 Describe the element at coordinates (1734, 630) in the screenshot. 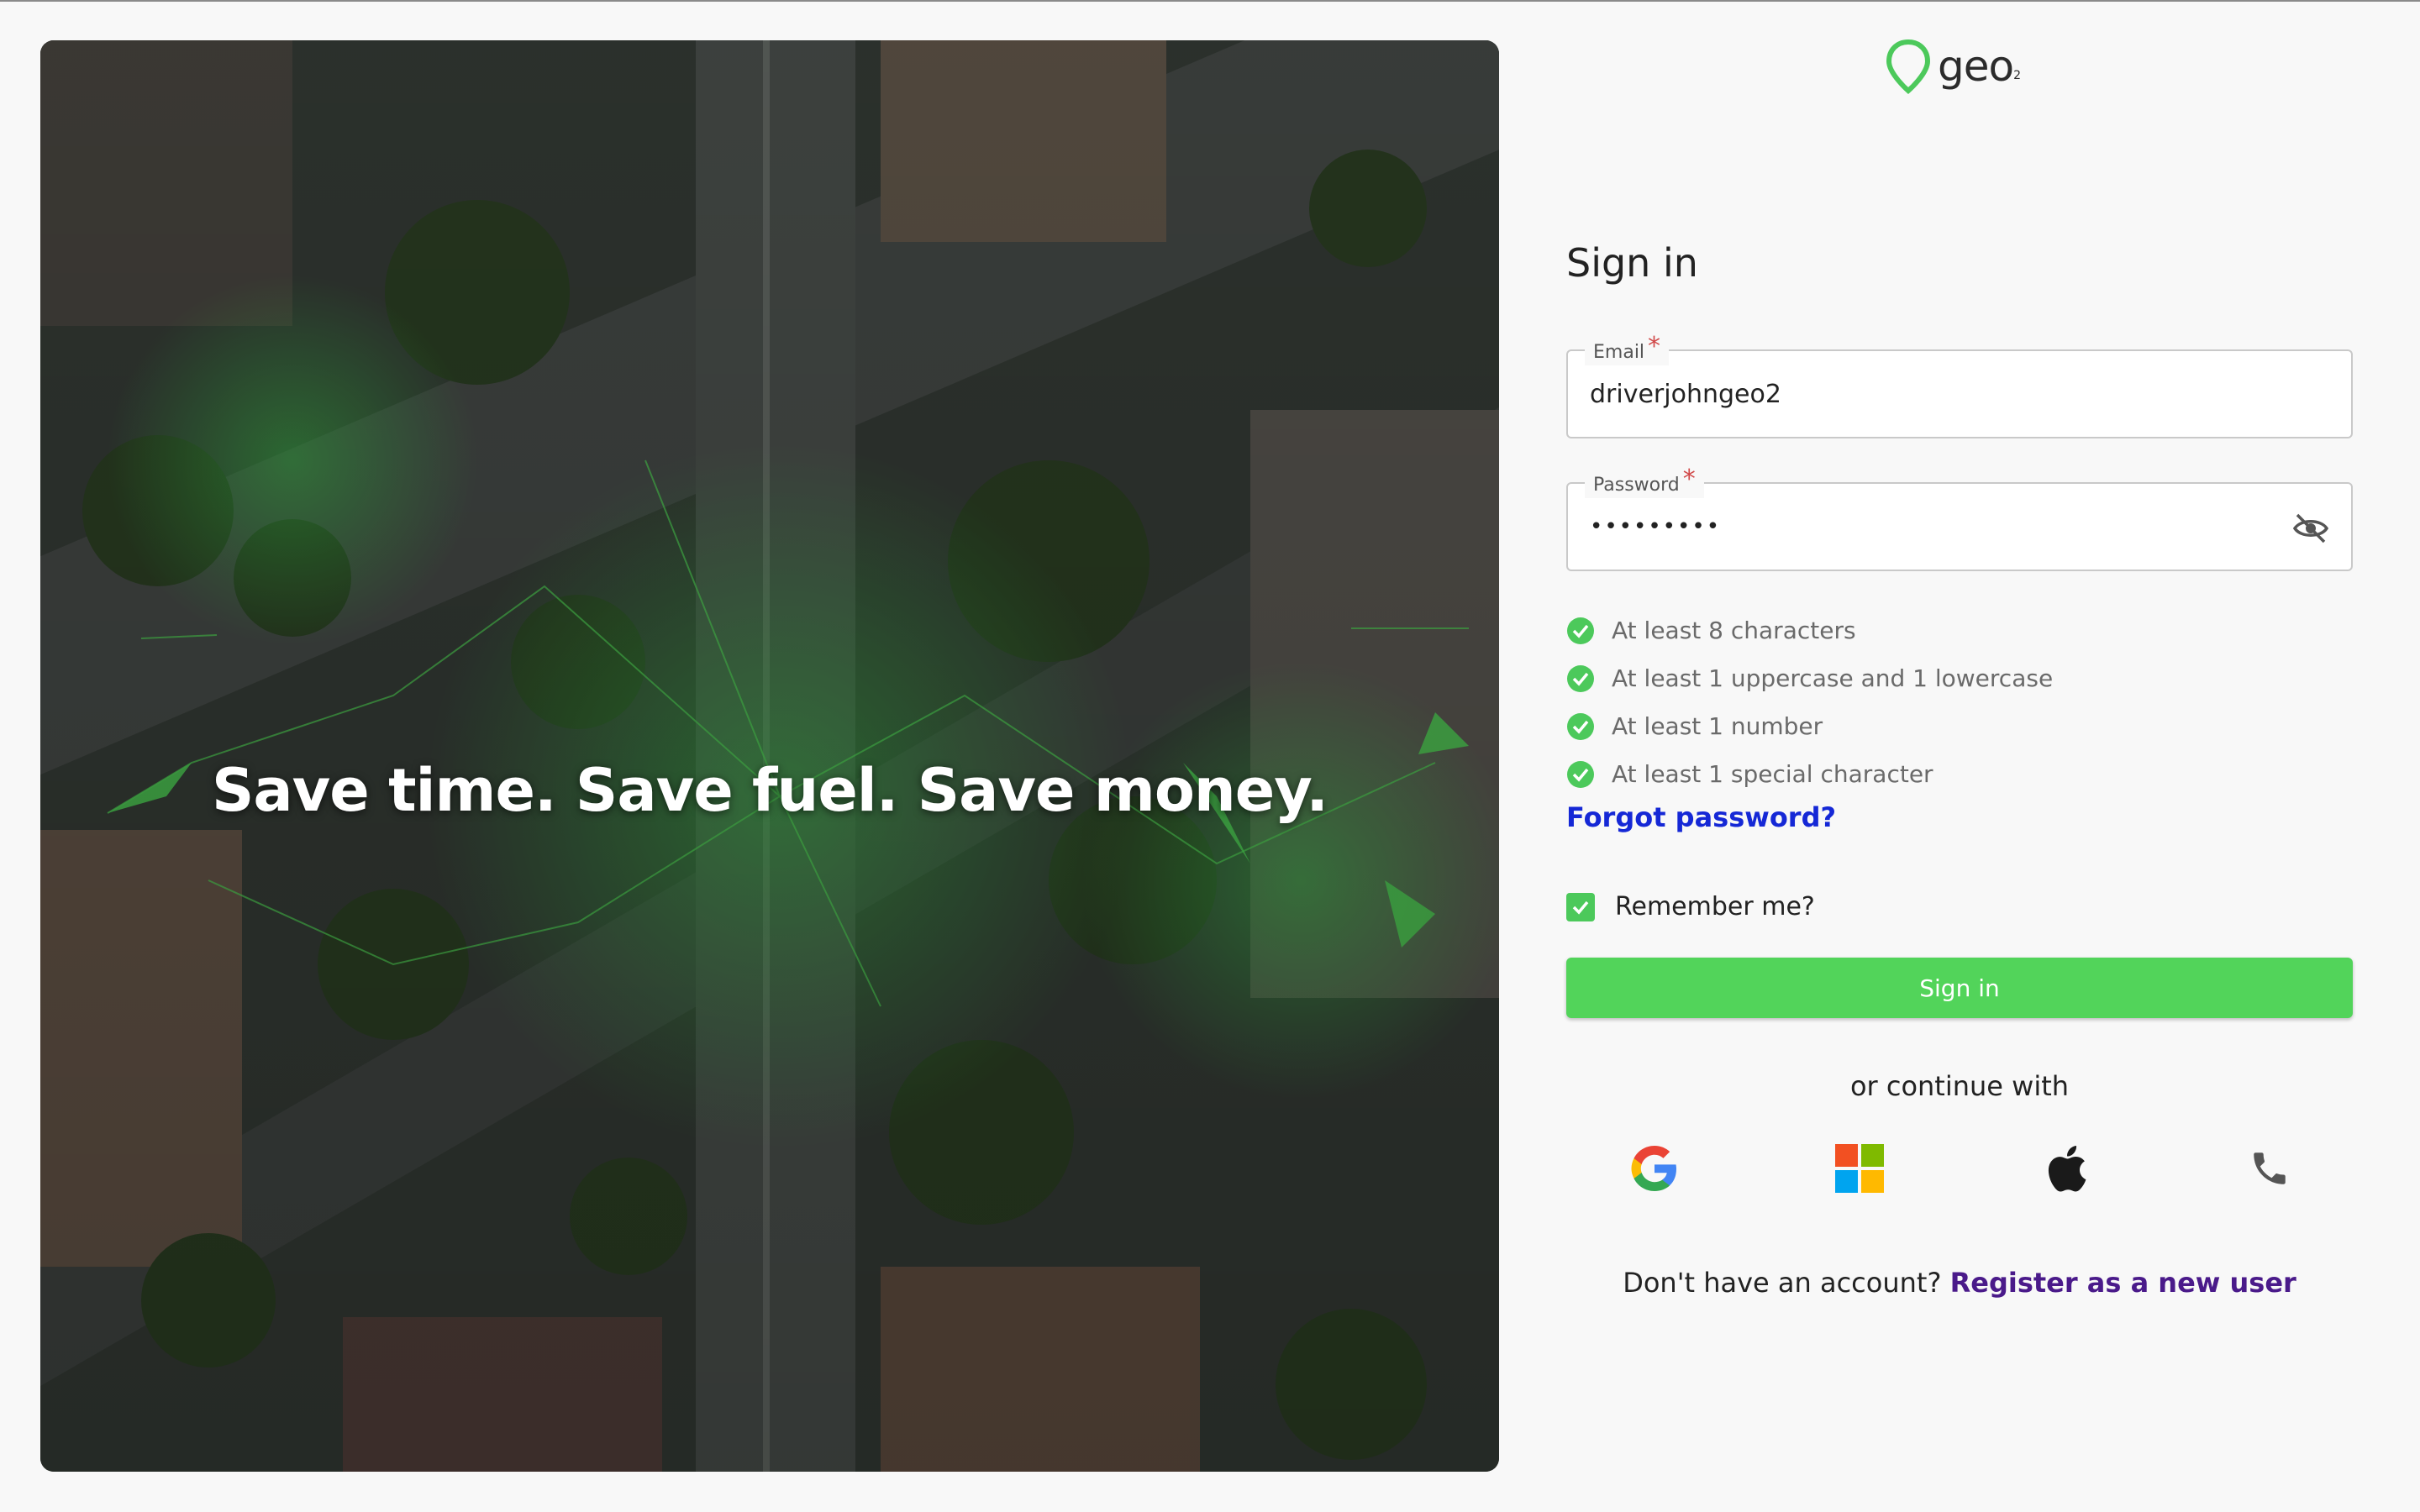

I see `rule-text: At least 8 characters` at that location.